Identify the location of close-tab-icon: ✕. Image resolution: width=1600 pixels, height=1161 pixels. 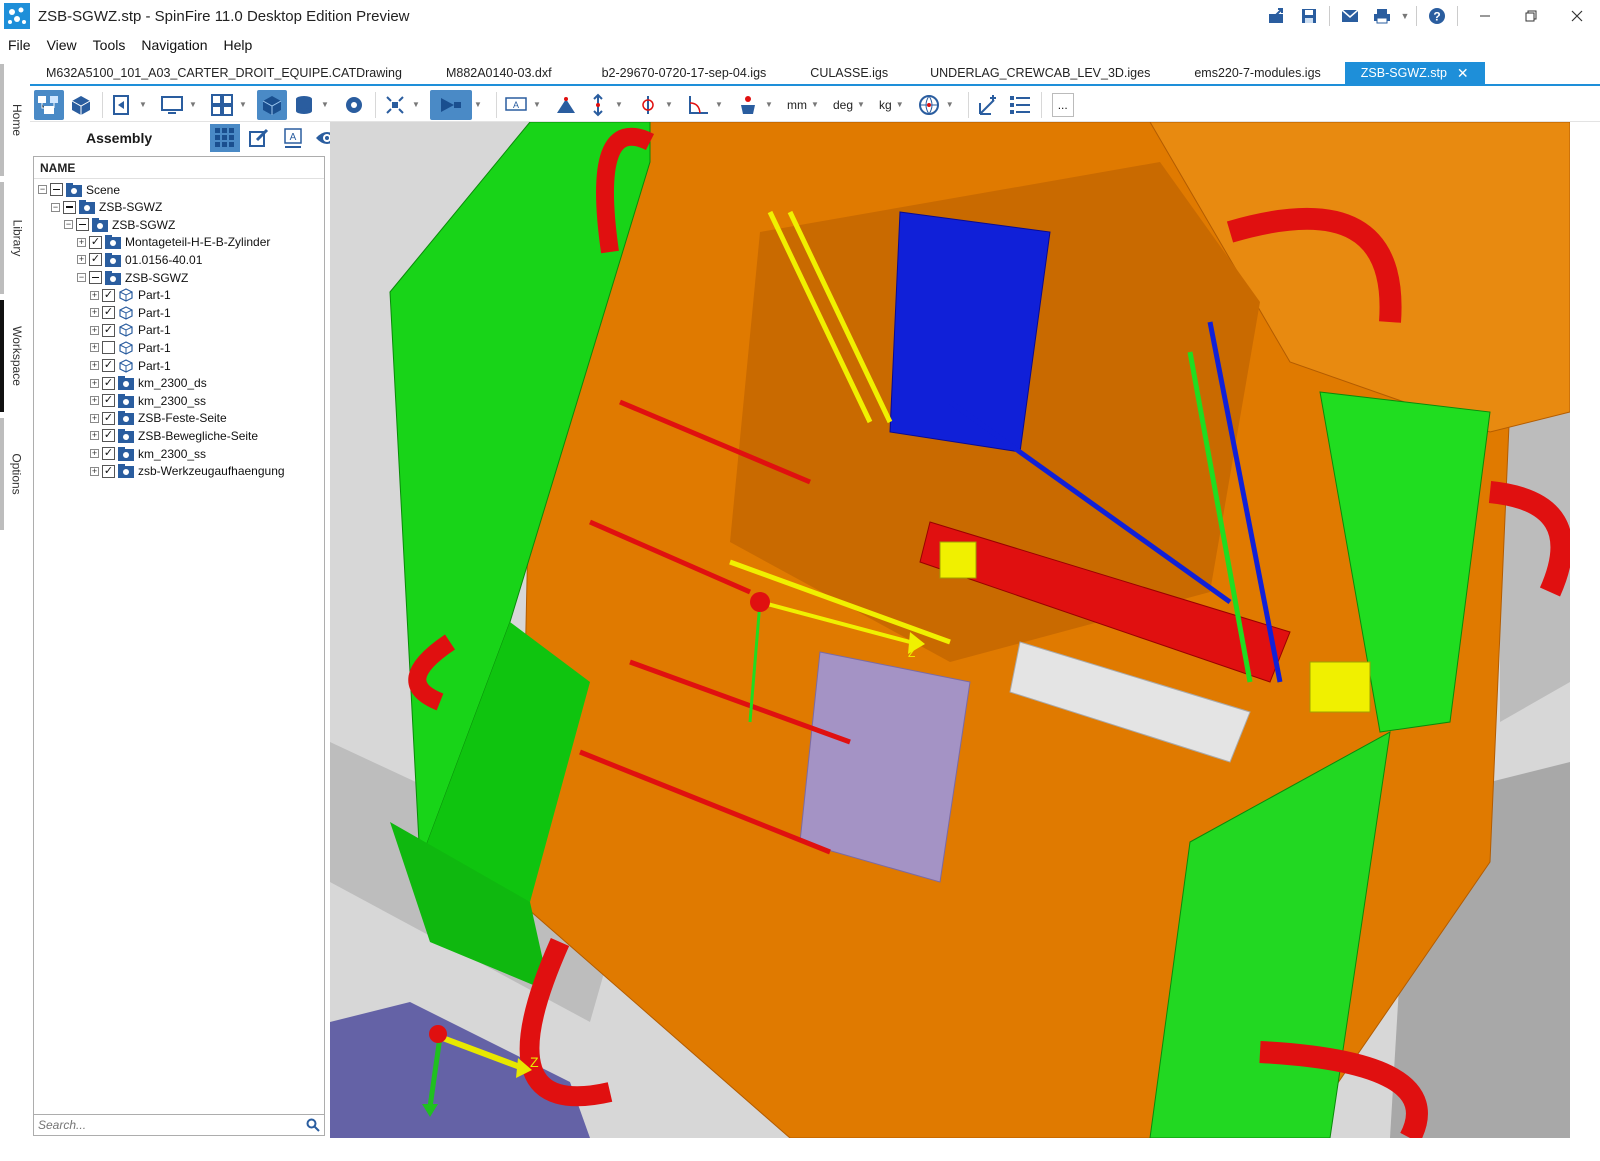
(1463, 73).